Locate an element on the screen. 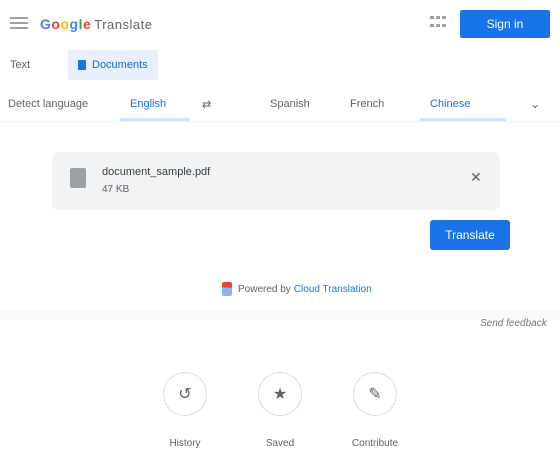 This screenshot has height=470, width=560. logo-letter: g is located at coordinates (74, 24).